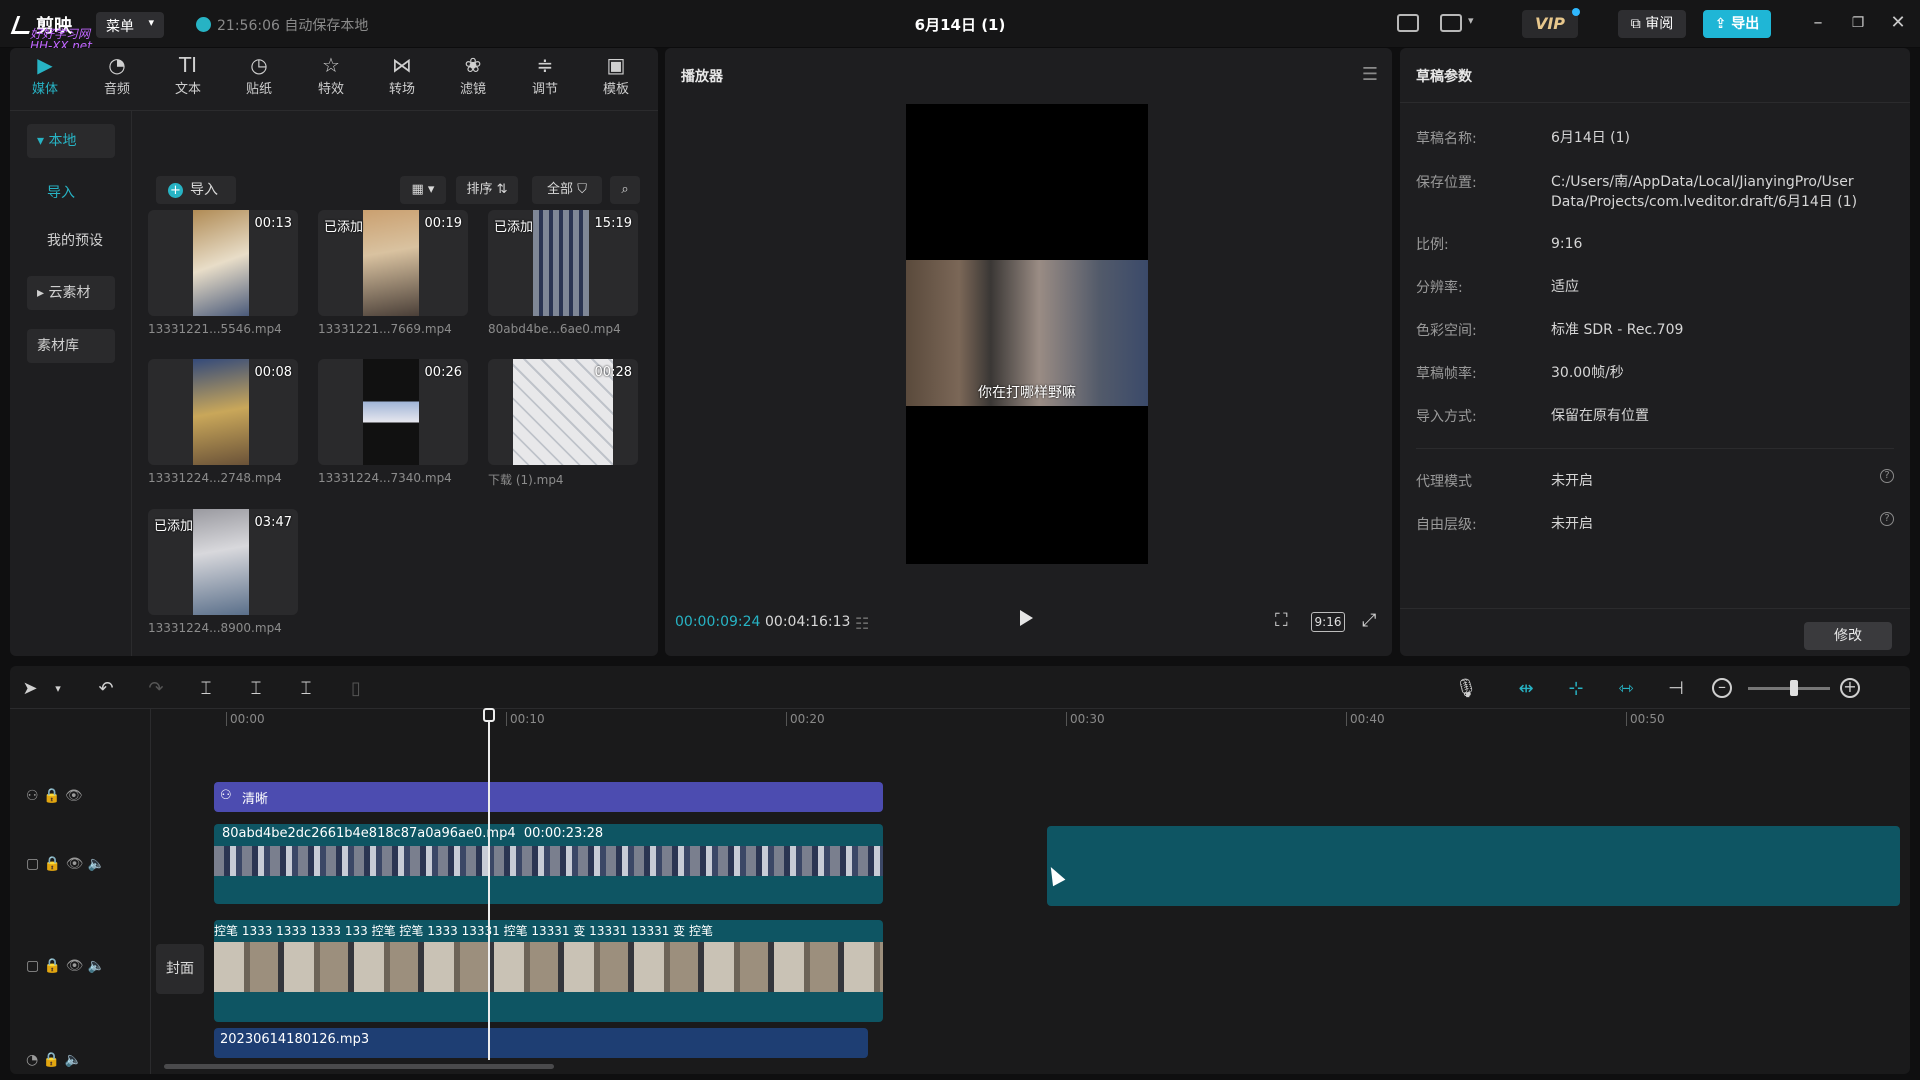 The height and width of the screenshot is (1080, 1920). I want to click on layout-icon, so click(1451, 23).